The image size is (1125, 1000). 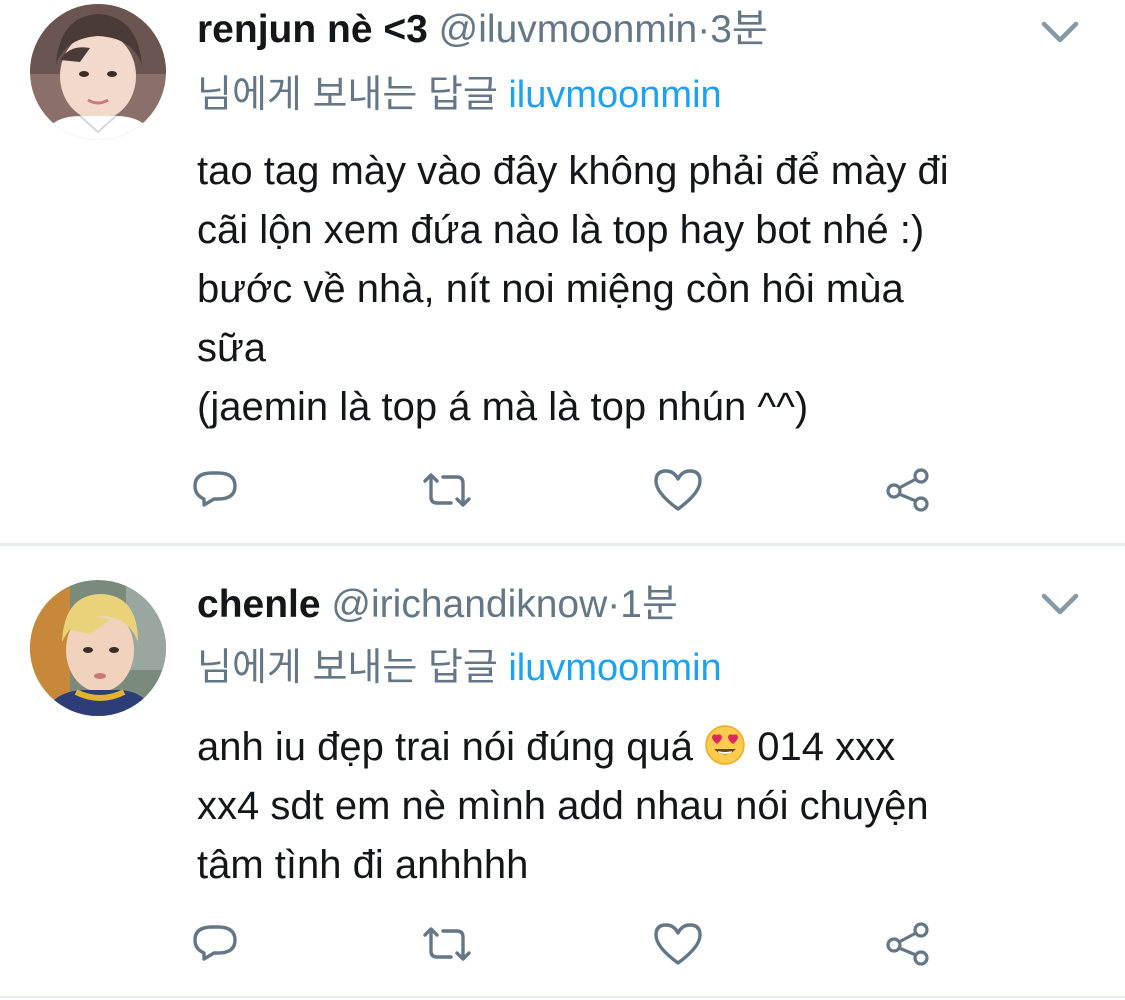 I want to click on tweet-text-line: tao tag mày vào đây không phải để mày đi, so click(x=573, y=171).